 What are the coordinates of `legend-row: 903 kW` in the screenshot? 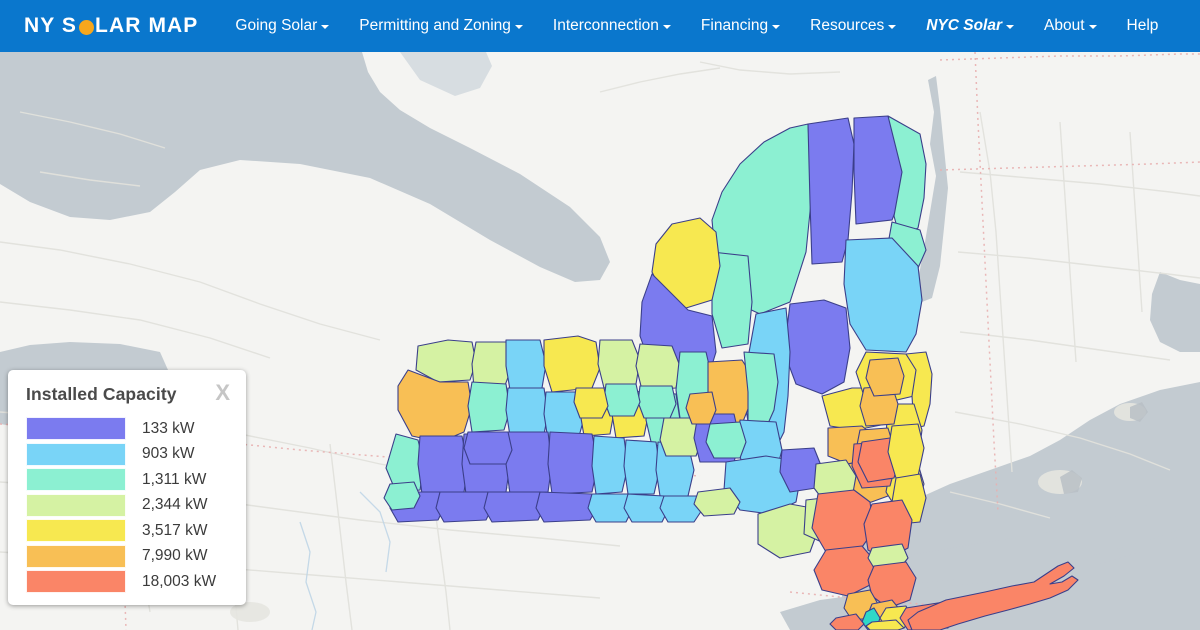 It's located at (127, 455).